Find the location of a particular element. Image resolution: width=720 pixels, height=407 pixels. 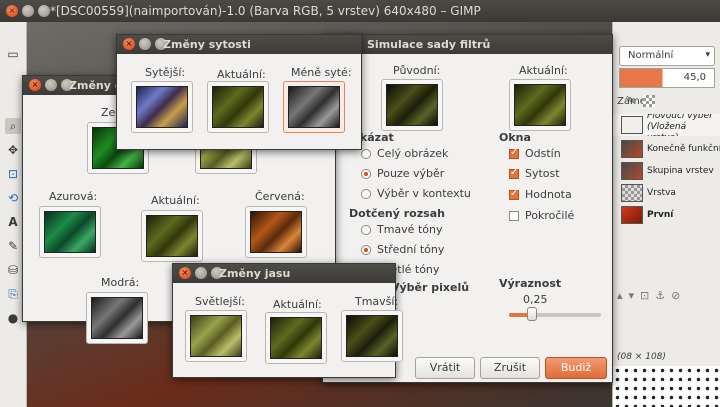

move-tool-icon: ✥ is located at coordinates (13, 150).